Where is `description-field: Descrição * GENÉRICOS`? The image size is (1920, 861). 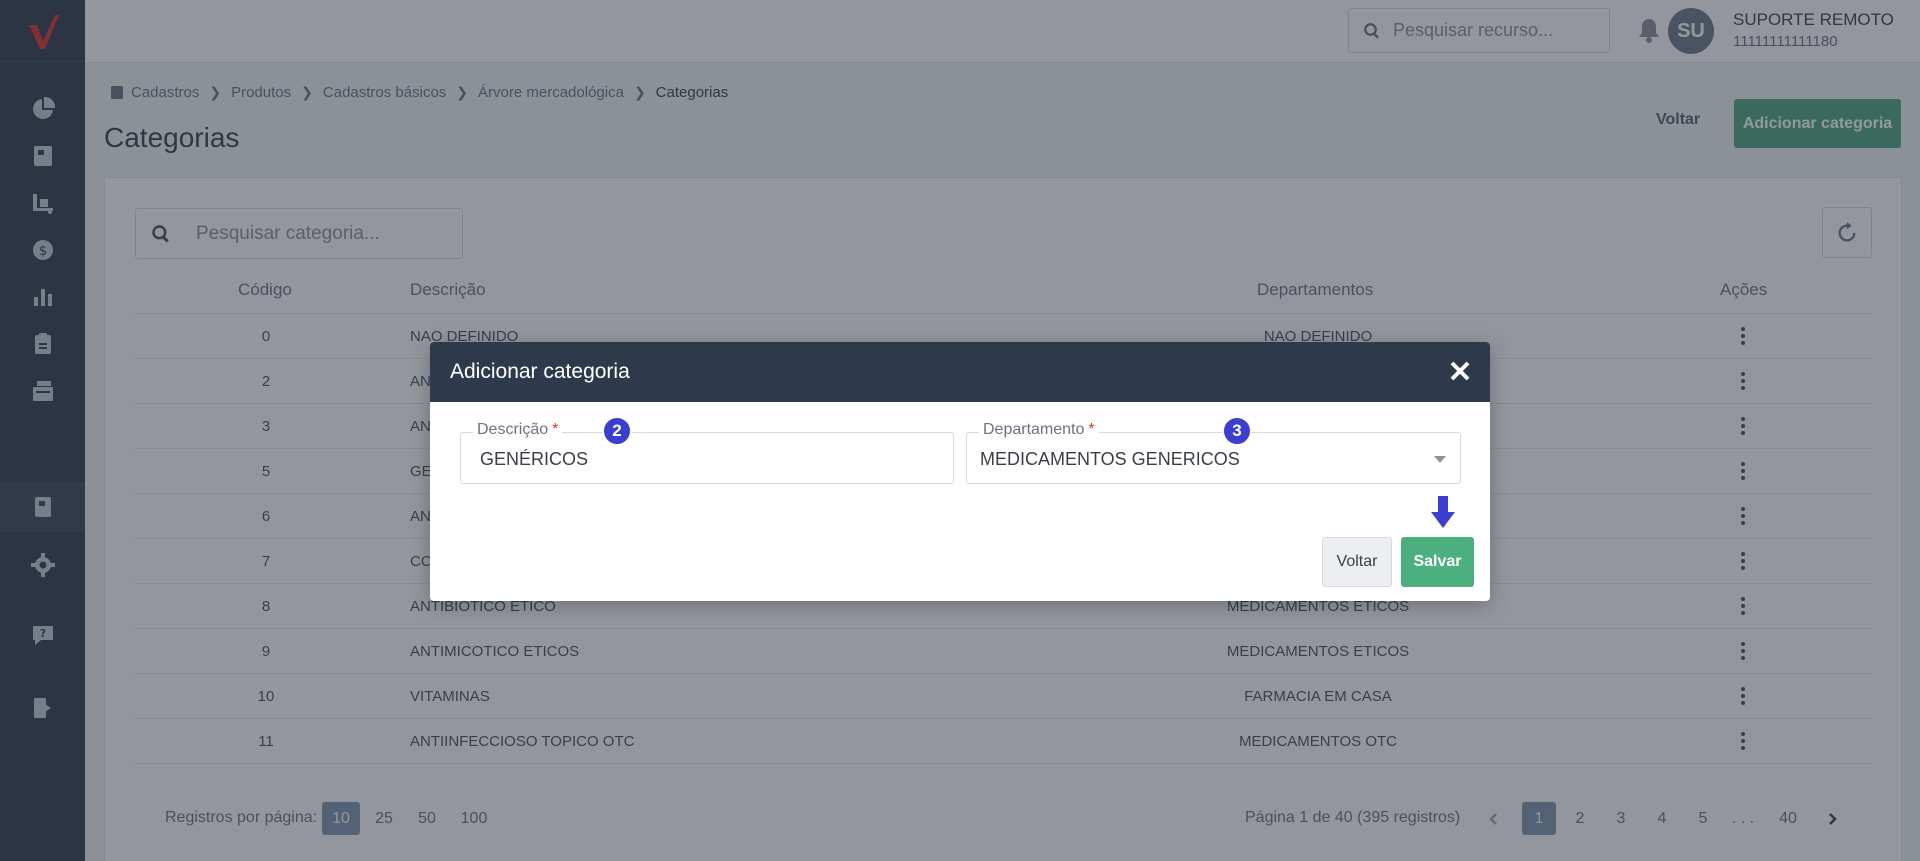 description-field: Descrição * GENÉRICOS is located at coordinates (707, 452).